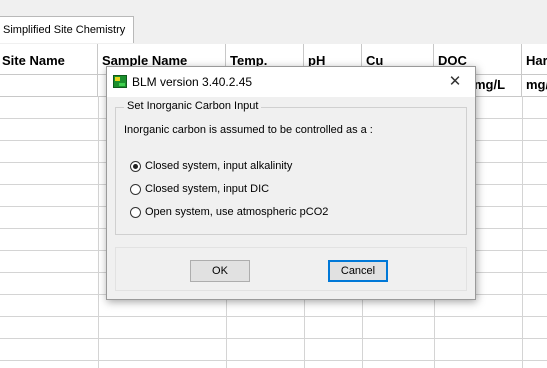  What do you see at coordinates (220, 271) in the screenshot?
I see `ok-button: OK` at bounding box center [220, 271].